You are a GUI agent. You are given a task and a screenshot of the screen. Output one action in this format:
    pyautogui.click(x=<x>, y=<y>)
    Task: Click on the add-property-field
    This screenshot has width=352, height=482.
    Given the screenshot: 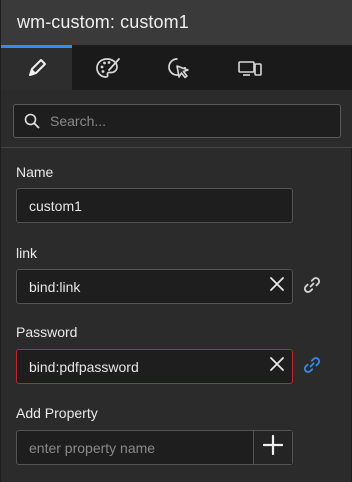 What is the action you would take?
    pyautogui.click(x=154, y=447)
    